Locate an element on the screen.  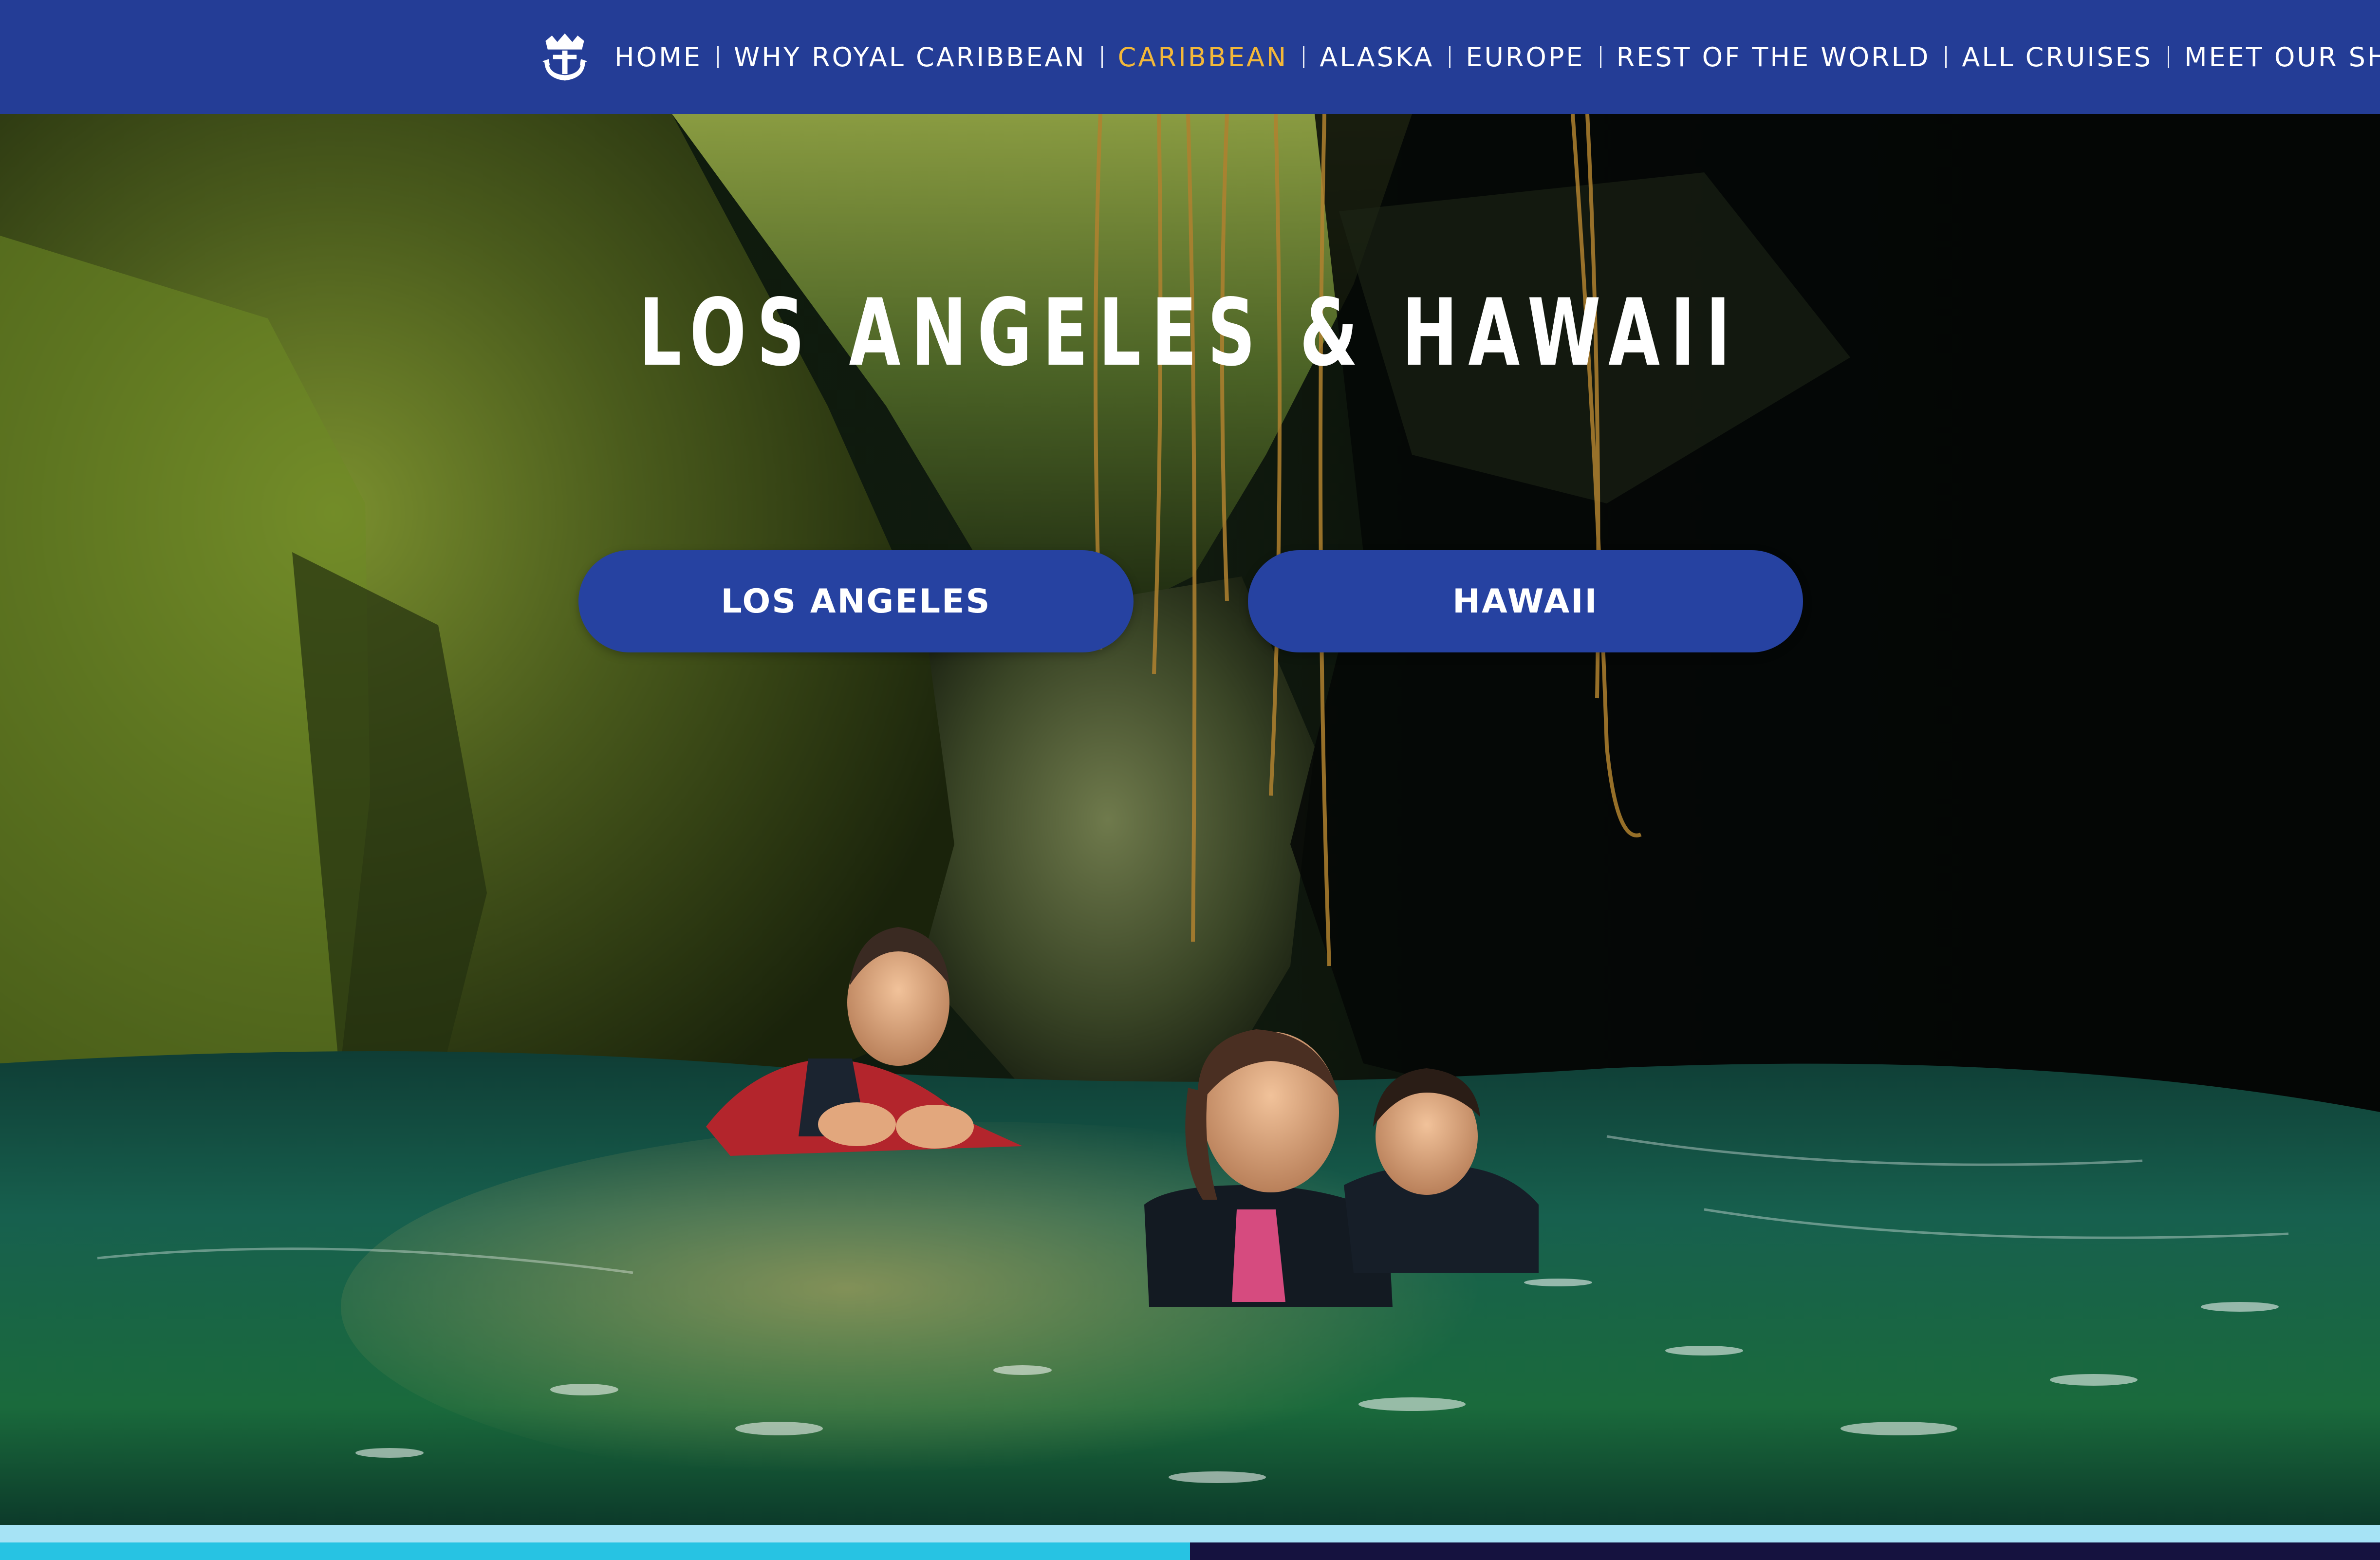
nav-item-caribbean: CARIBBEAN is located at coordinates (1203, 57).